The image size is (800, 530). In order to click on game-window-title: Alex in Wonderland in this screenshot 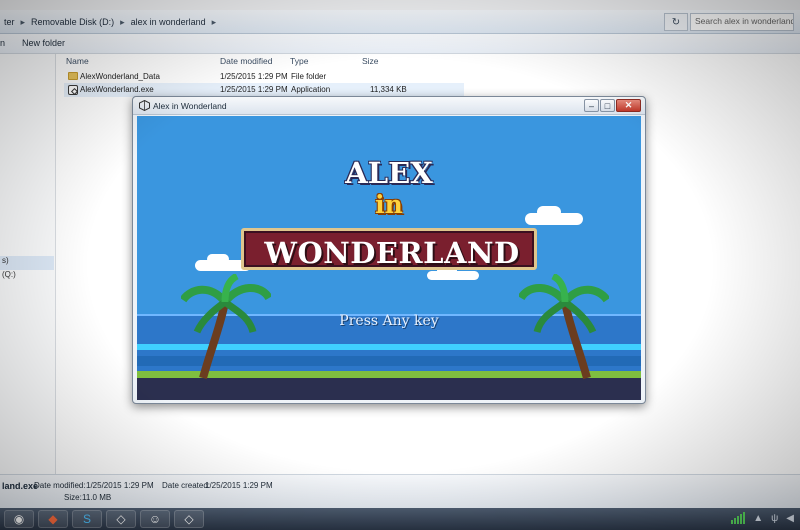, I will do `click(190, 106)`.